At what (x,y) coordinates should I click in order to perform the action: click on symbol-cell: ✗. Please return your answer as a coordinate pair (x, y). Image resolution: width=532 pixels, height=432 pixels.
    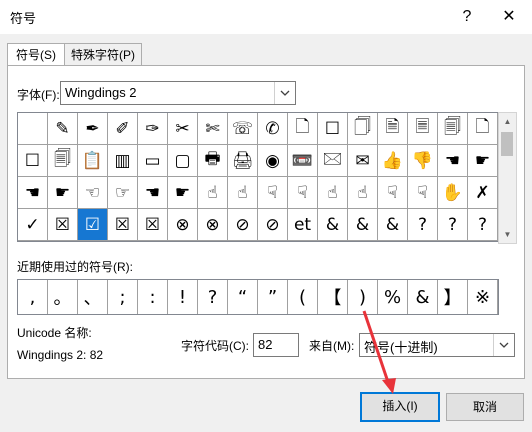
    Looking at the image, I should click on (483, 193).